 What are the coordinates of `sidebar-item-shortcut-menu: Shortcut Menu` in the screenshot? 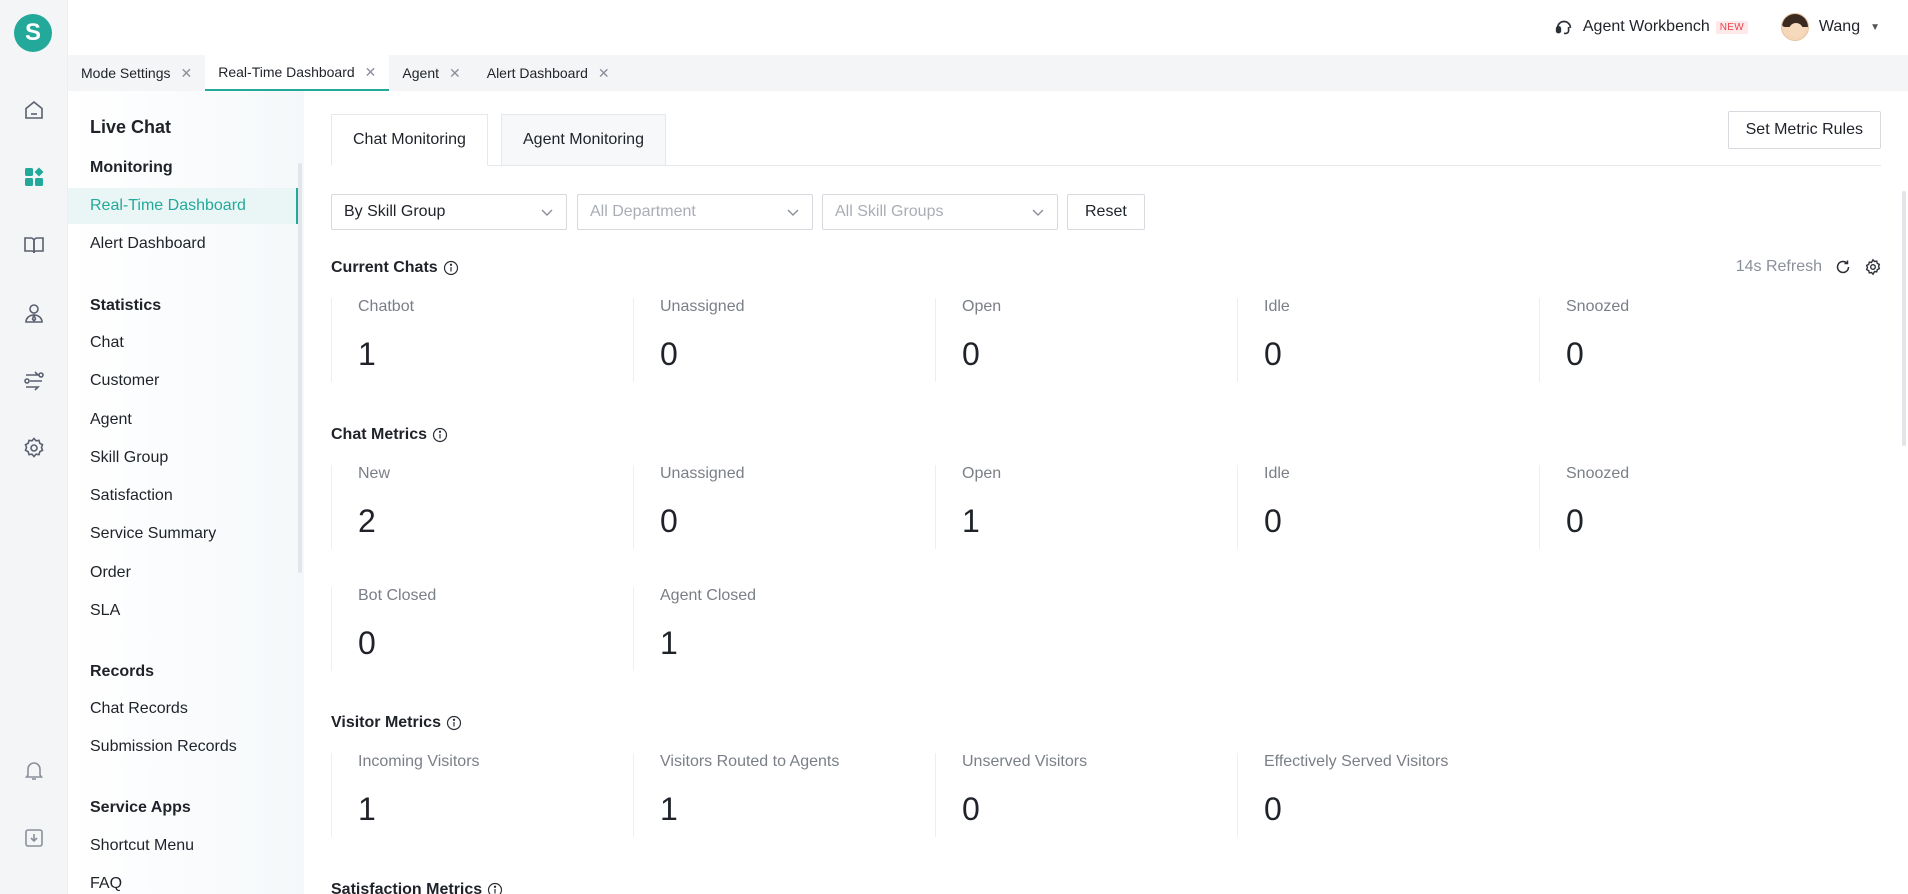 It's located at (183, 846).